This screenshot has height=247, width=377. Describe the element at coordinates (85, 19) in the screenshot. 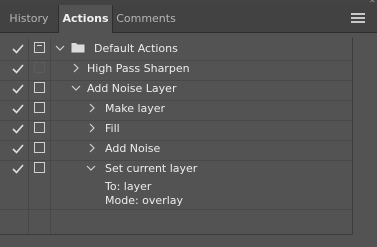

I see `tab-actions: Actions` at that location.